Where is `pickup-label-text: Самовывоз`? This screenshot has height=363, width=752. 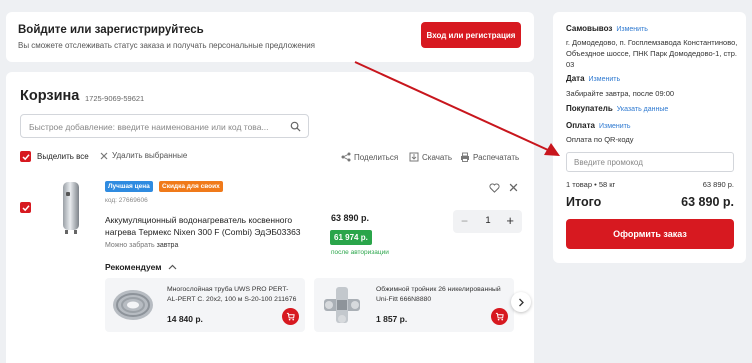 pickup-label-text: Самовывоз is located at coordinates (589, 28).